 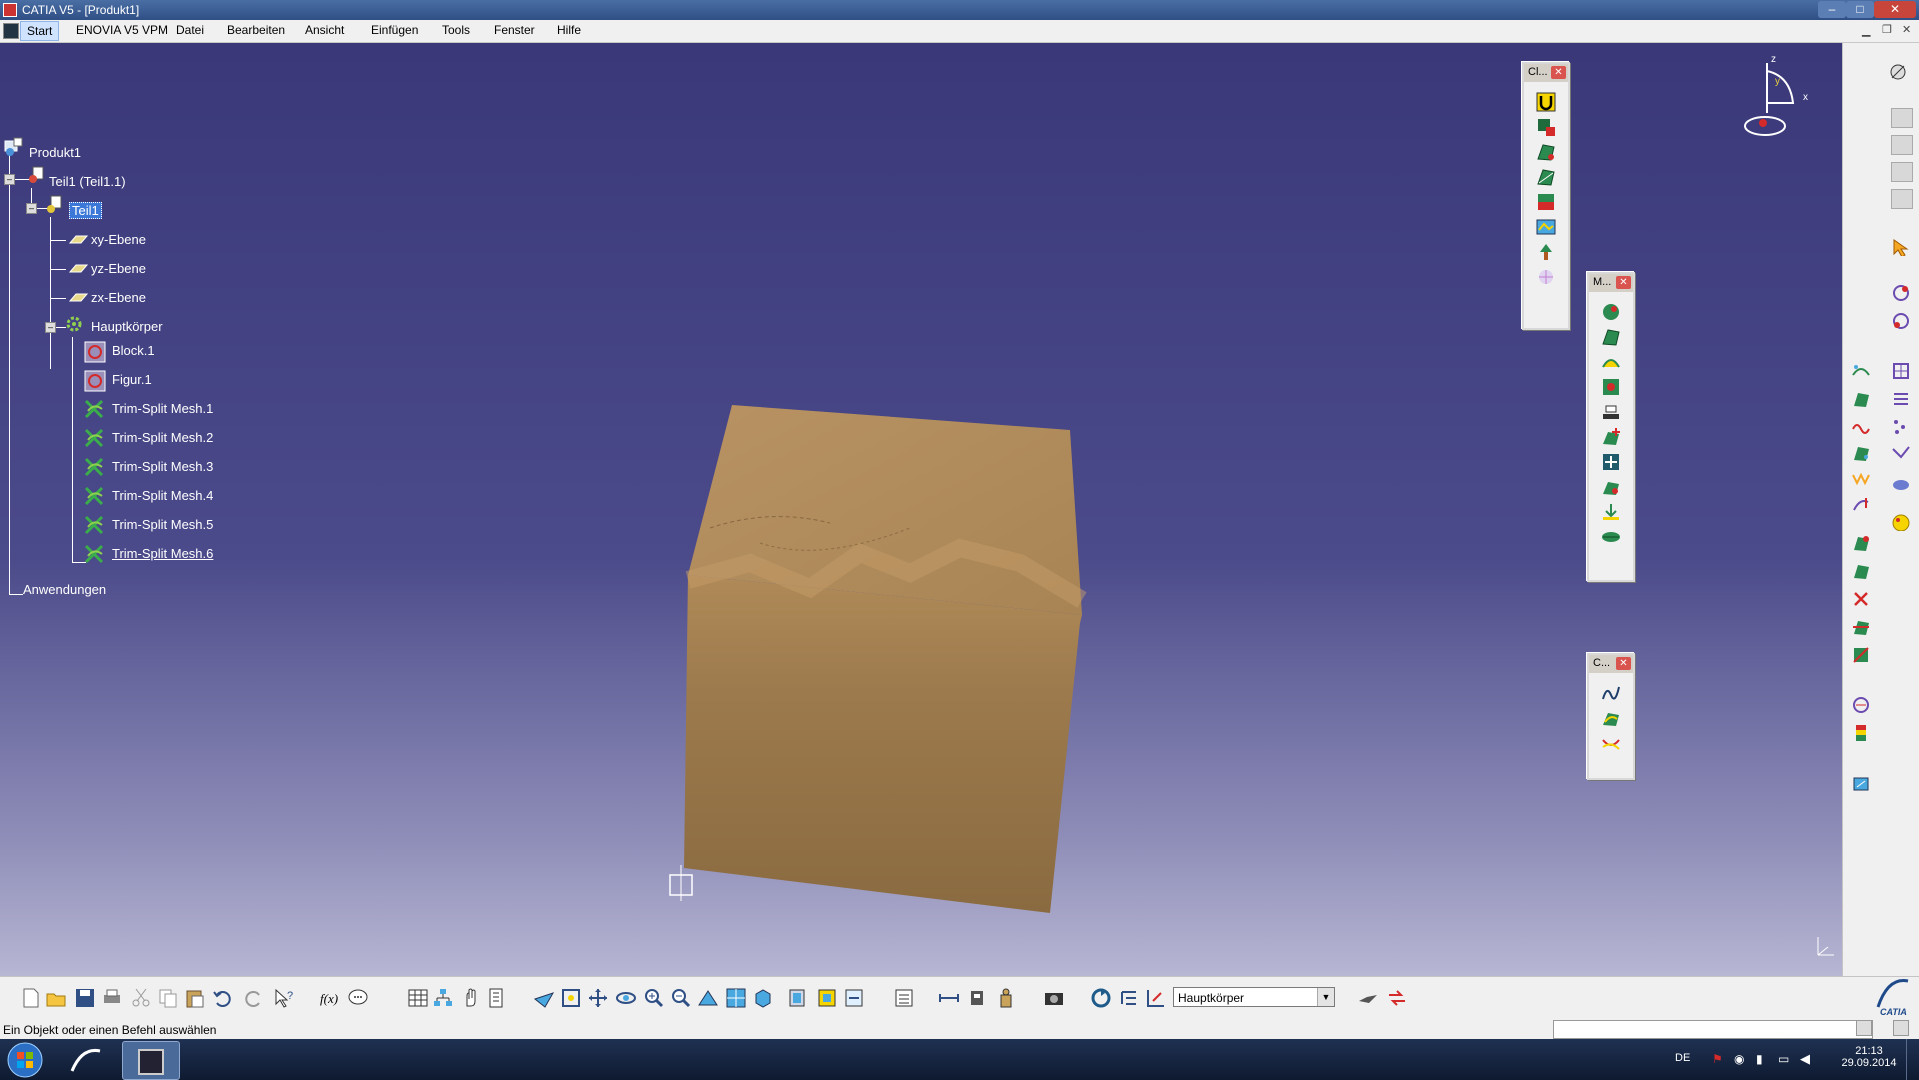 What do you see at coordinates (195, 998) in the screenshot?
I see `paste-icon` at bounding box center [195, 998].